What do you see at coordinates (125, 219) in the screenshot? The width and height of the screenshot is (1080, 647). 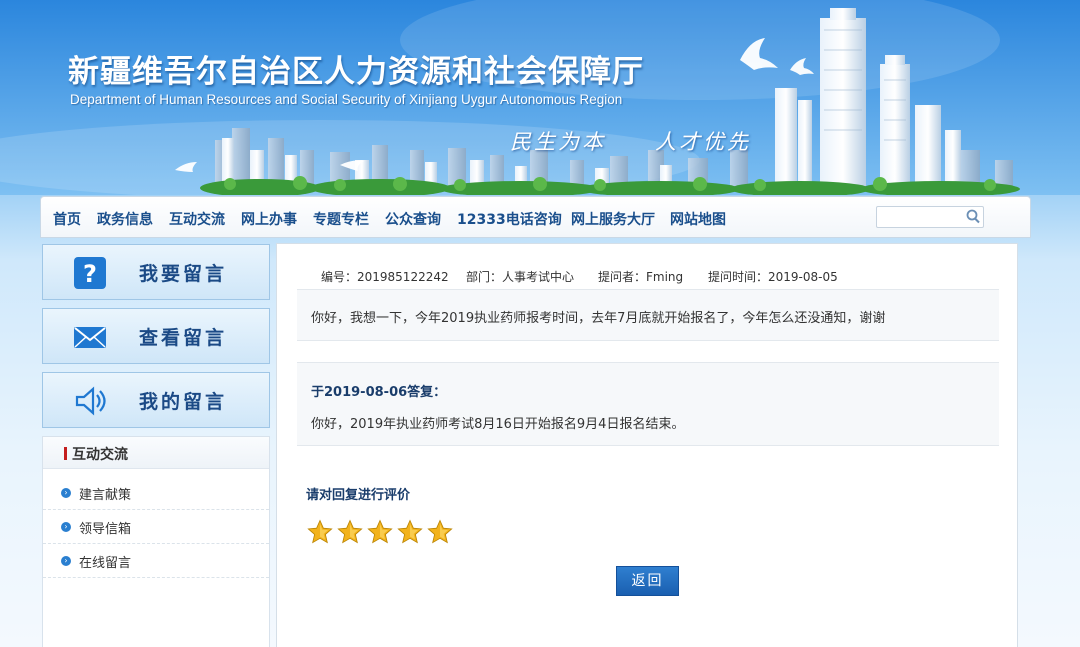 I see `nav-item-gov-info: 政务信息` at bounding box center [125, 219].